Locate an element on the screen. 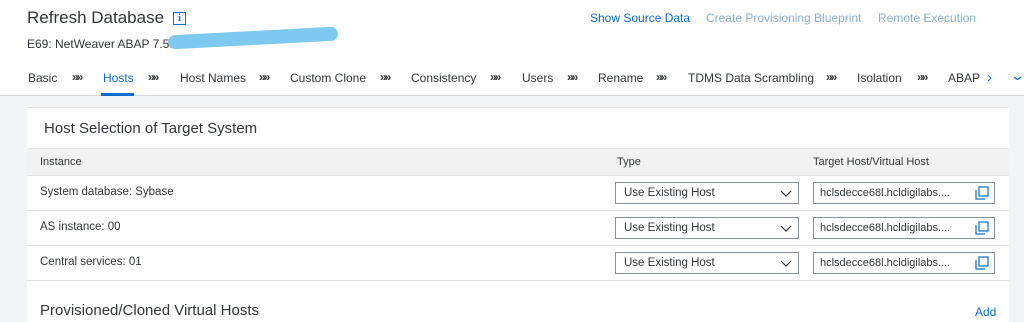 The height and width of the screenshot is (322, 1024). selected-tab-indicator is located at coordinates (117, 94).